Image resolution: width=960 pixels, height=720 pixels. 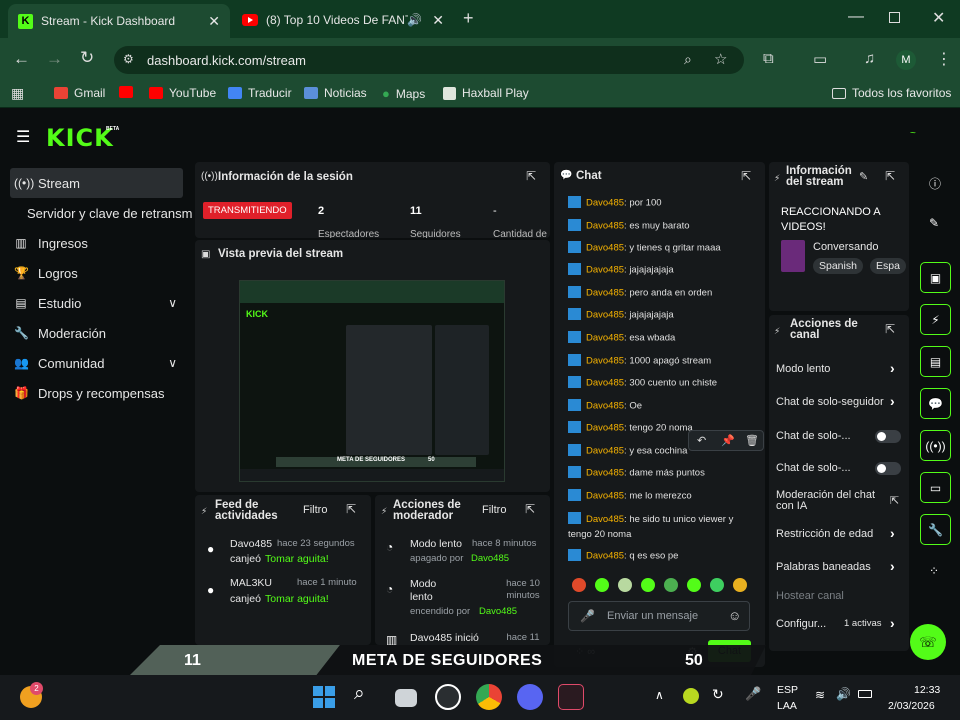 What do you see at coordinates (944, 59) in the screenshot?
I see `menu-icon: ⋮` at bounding box center [944, 59].